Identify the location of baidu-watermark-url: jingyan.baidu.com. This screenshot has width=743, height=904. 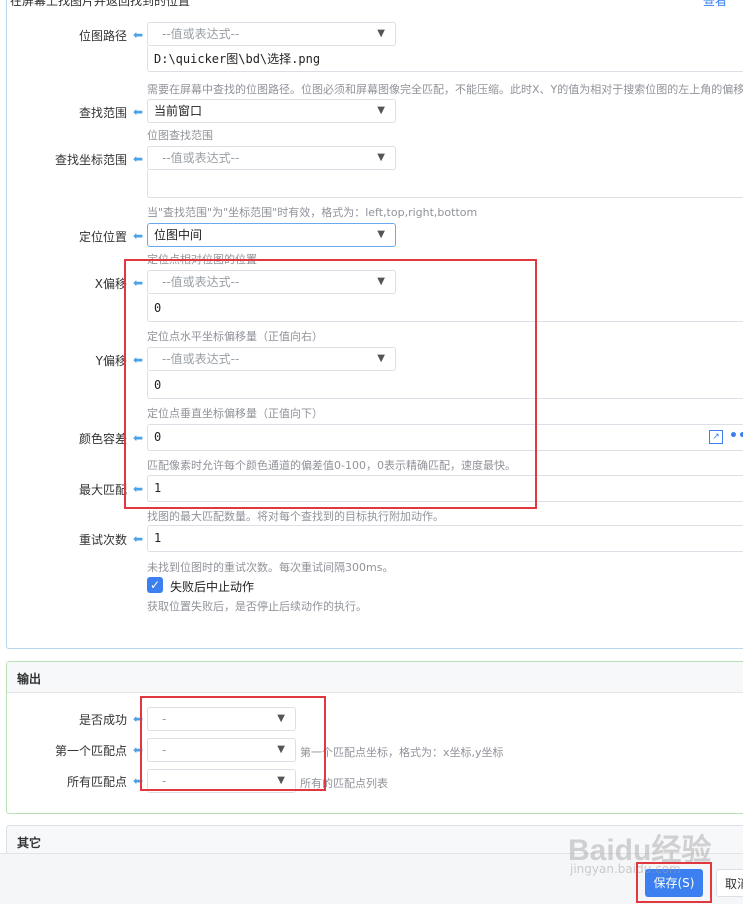
(625, 869).